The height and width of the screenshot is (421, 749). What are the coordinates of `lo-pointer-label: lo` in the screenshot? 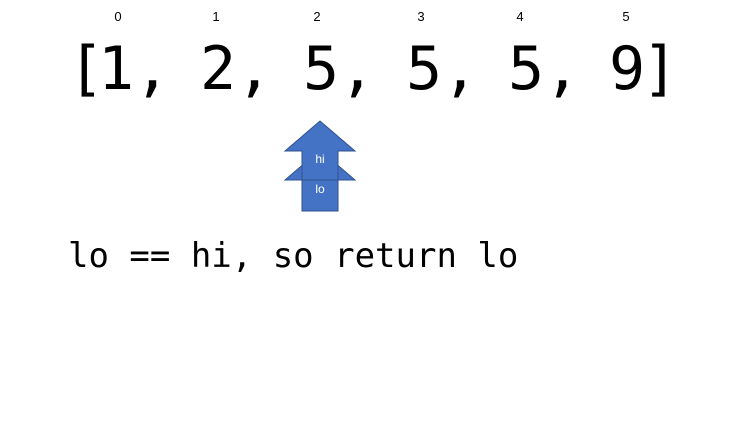 It's located at (320, 189).